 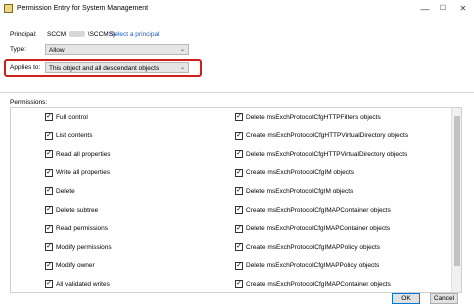 I want to click on permission-label: Modify owner, so click(x=75, y=266).